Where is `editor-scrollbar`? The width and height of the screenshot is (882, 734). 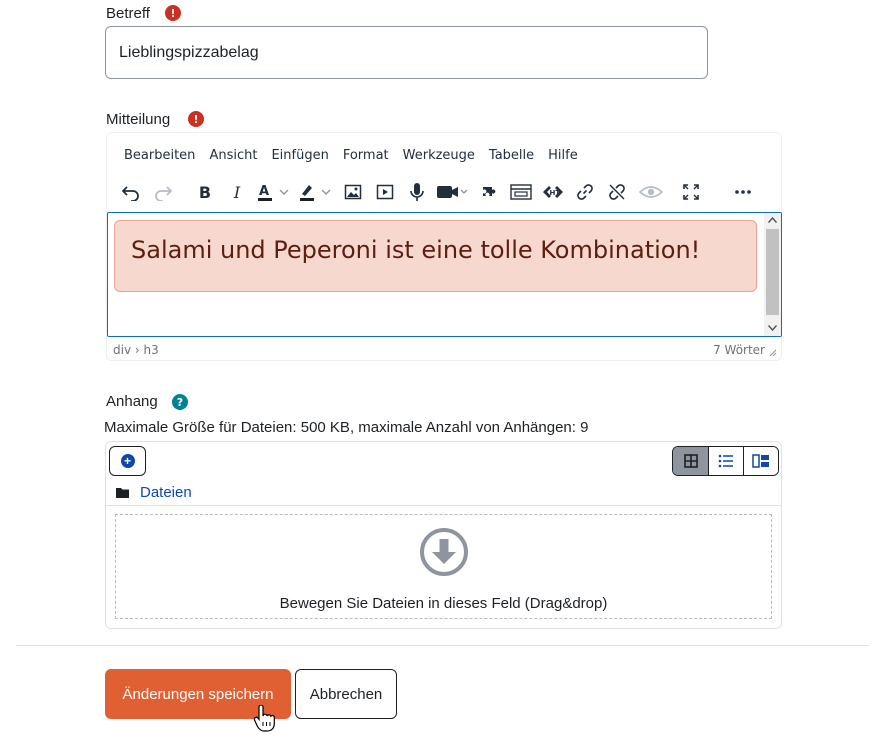 editor-scrollbar is located at coordinates (772, 274).